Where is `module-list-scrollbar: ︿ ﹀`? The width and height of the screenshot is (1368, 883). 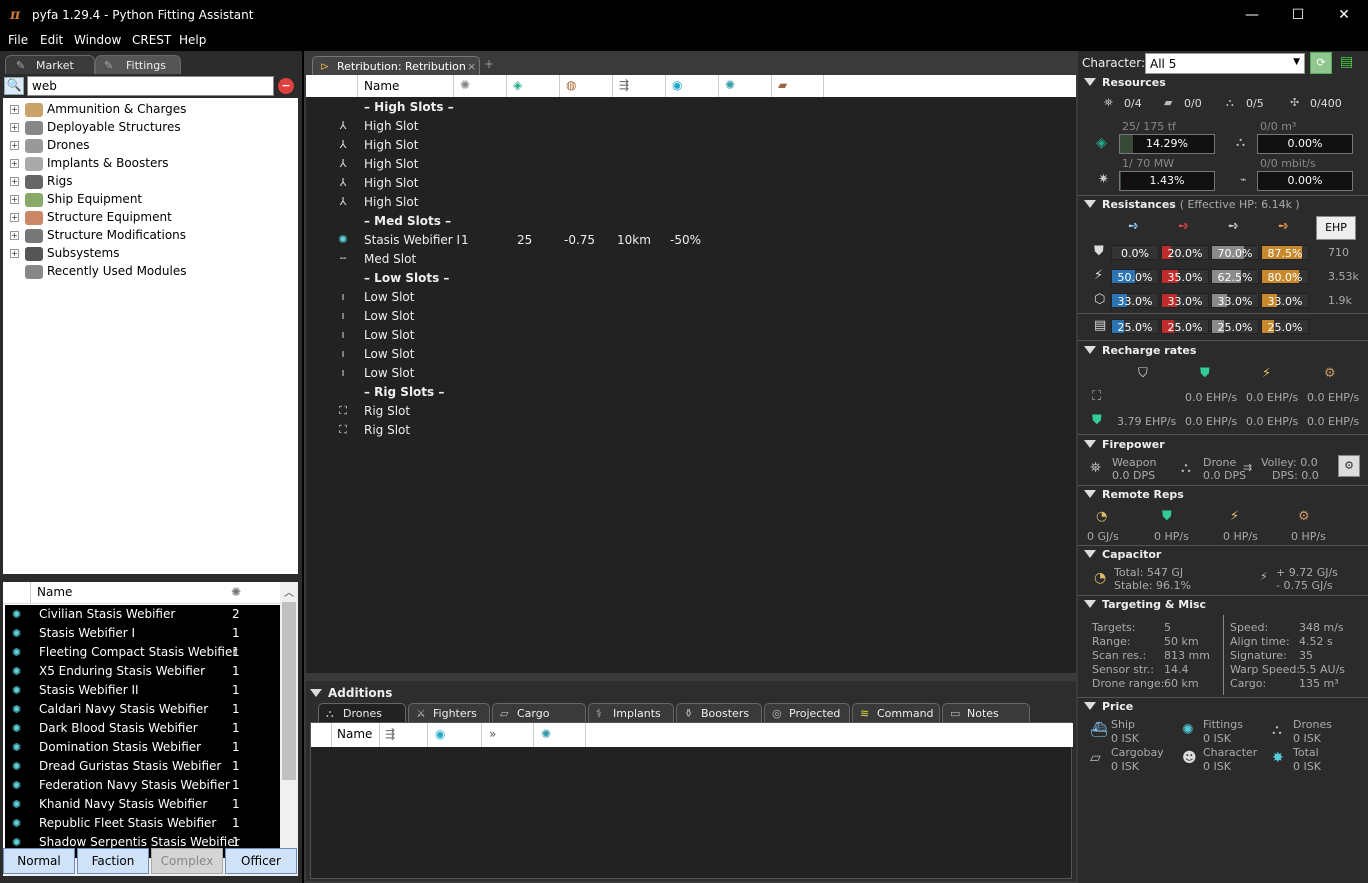
module-list-scrollbar: ︿ ﹀ is located at coordinates (289, 729).